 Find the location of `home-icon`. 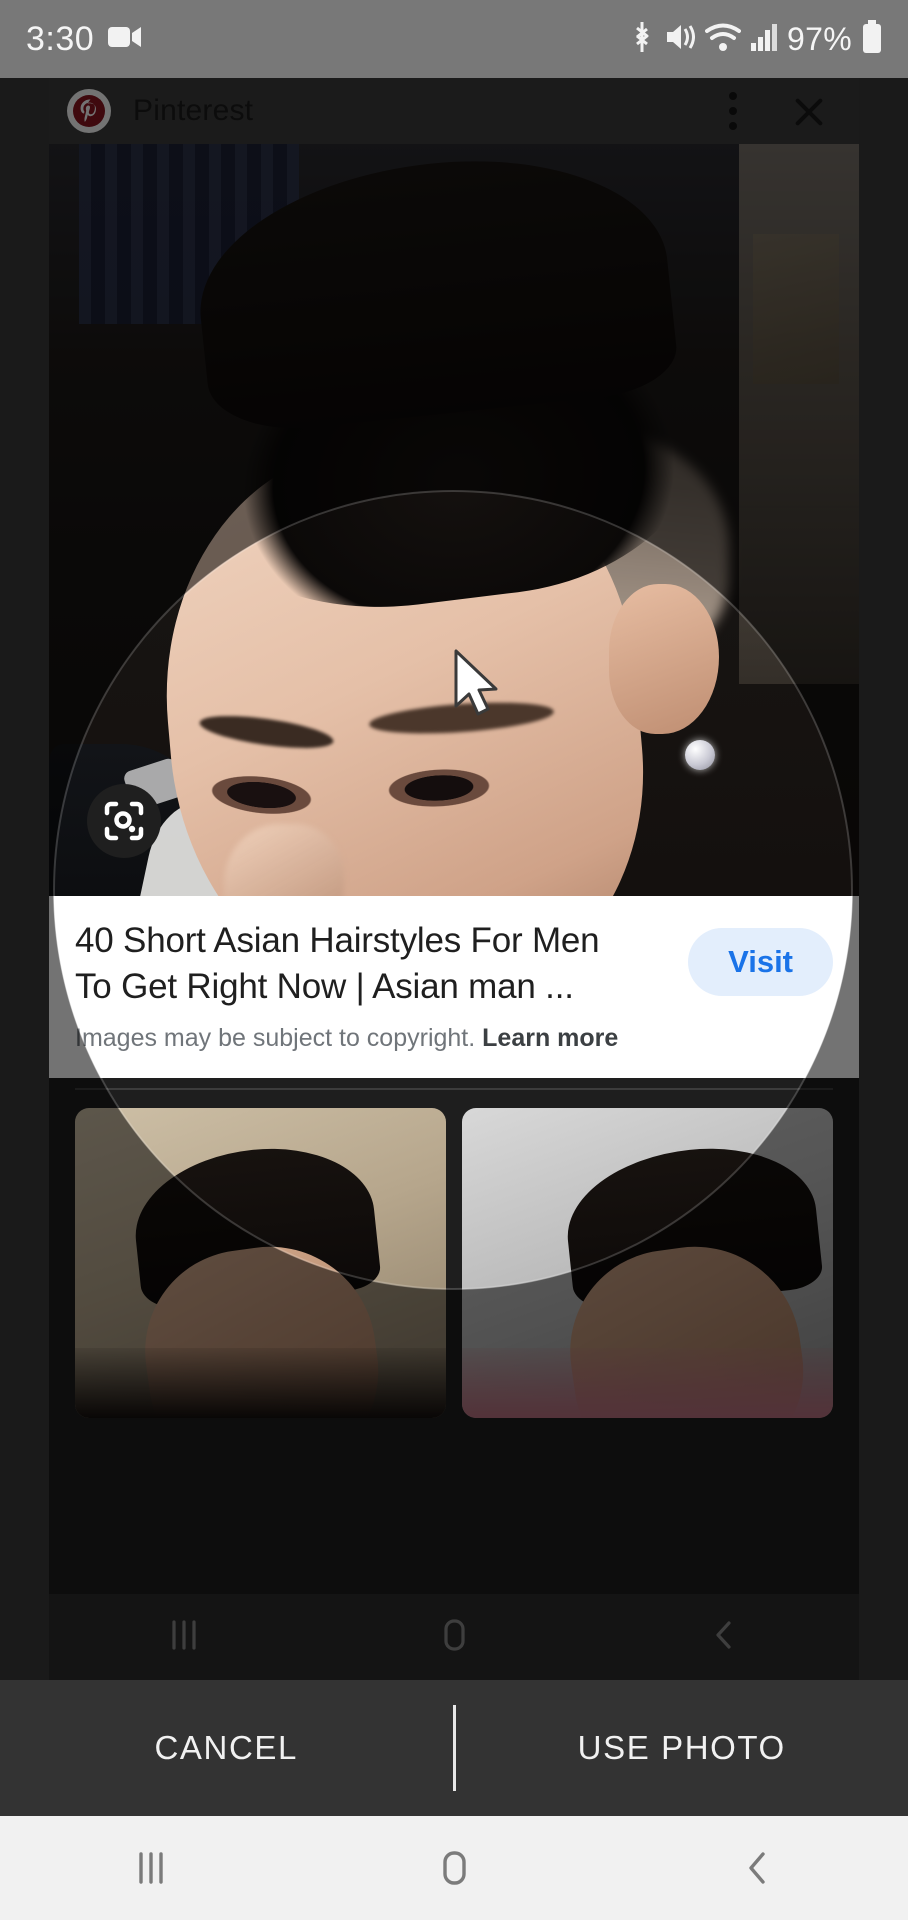

home-icon is located at coordinates (454, 1637).